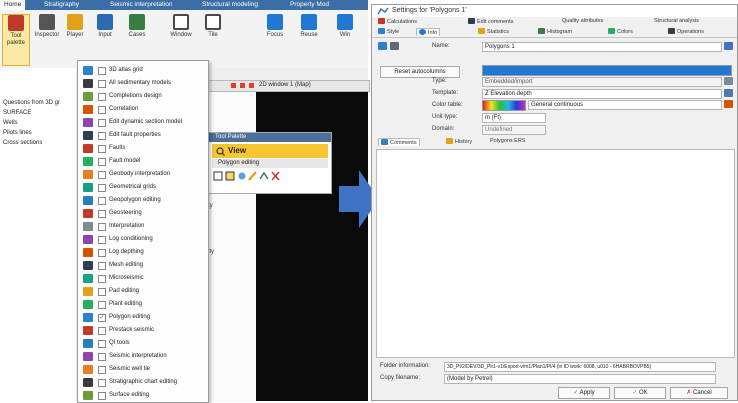  I want to click on reuse-button: Reuse, so click(309, 26).